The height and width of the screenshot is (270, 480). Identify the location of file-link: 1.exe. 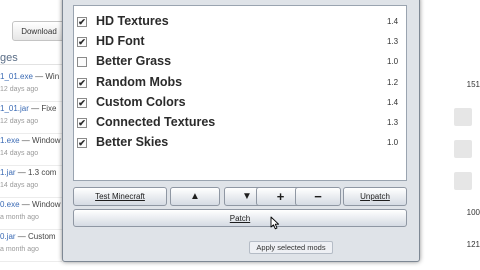
(10, 140).